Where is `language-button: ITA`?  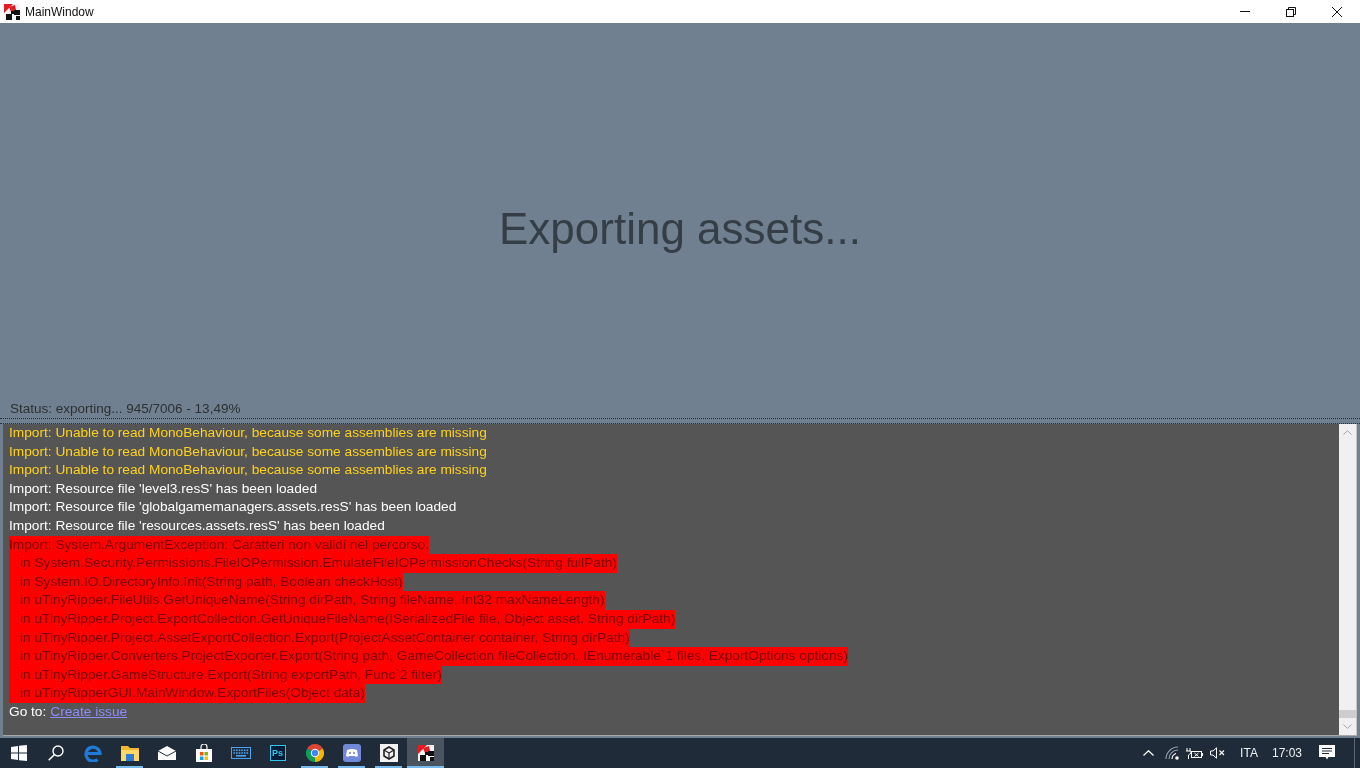 language-button: ITA is located at coordinates (1249, 753).